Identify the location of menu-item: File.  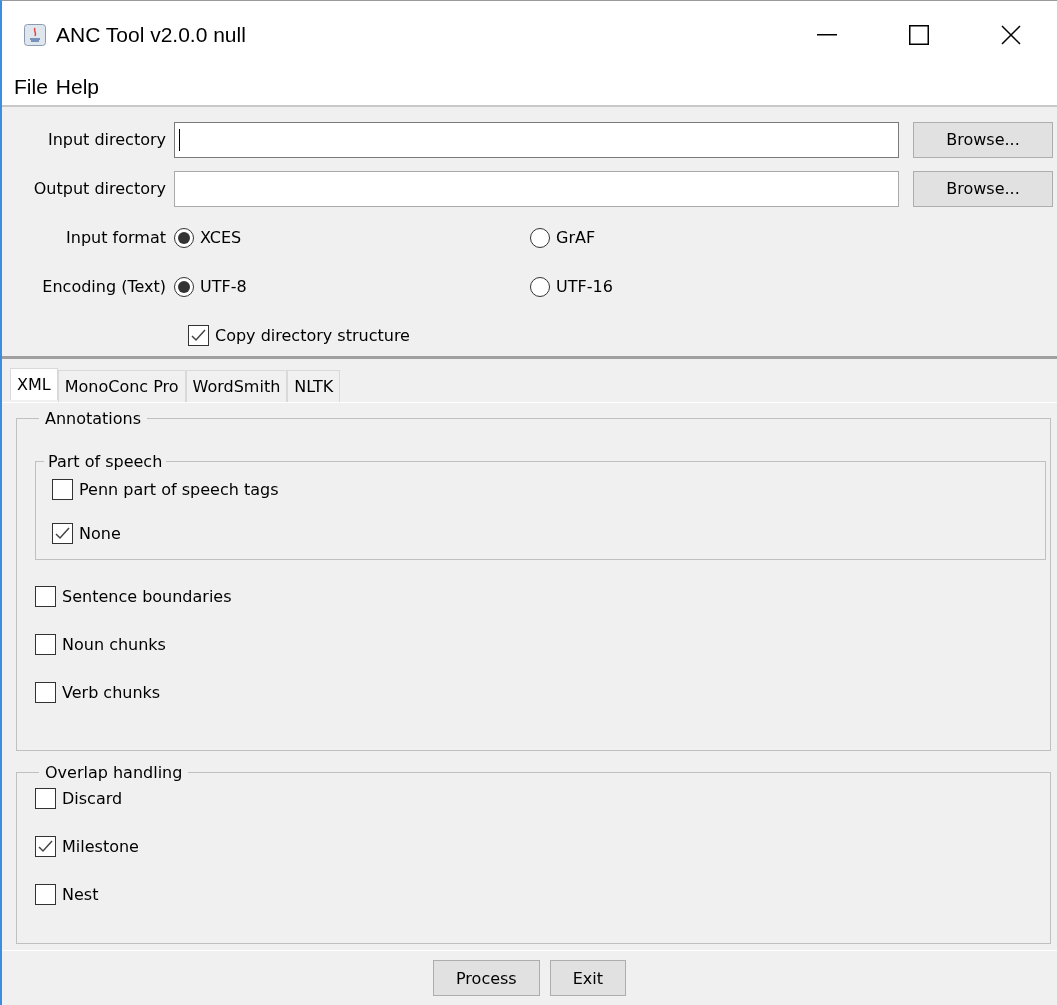
(31, 87).